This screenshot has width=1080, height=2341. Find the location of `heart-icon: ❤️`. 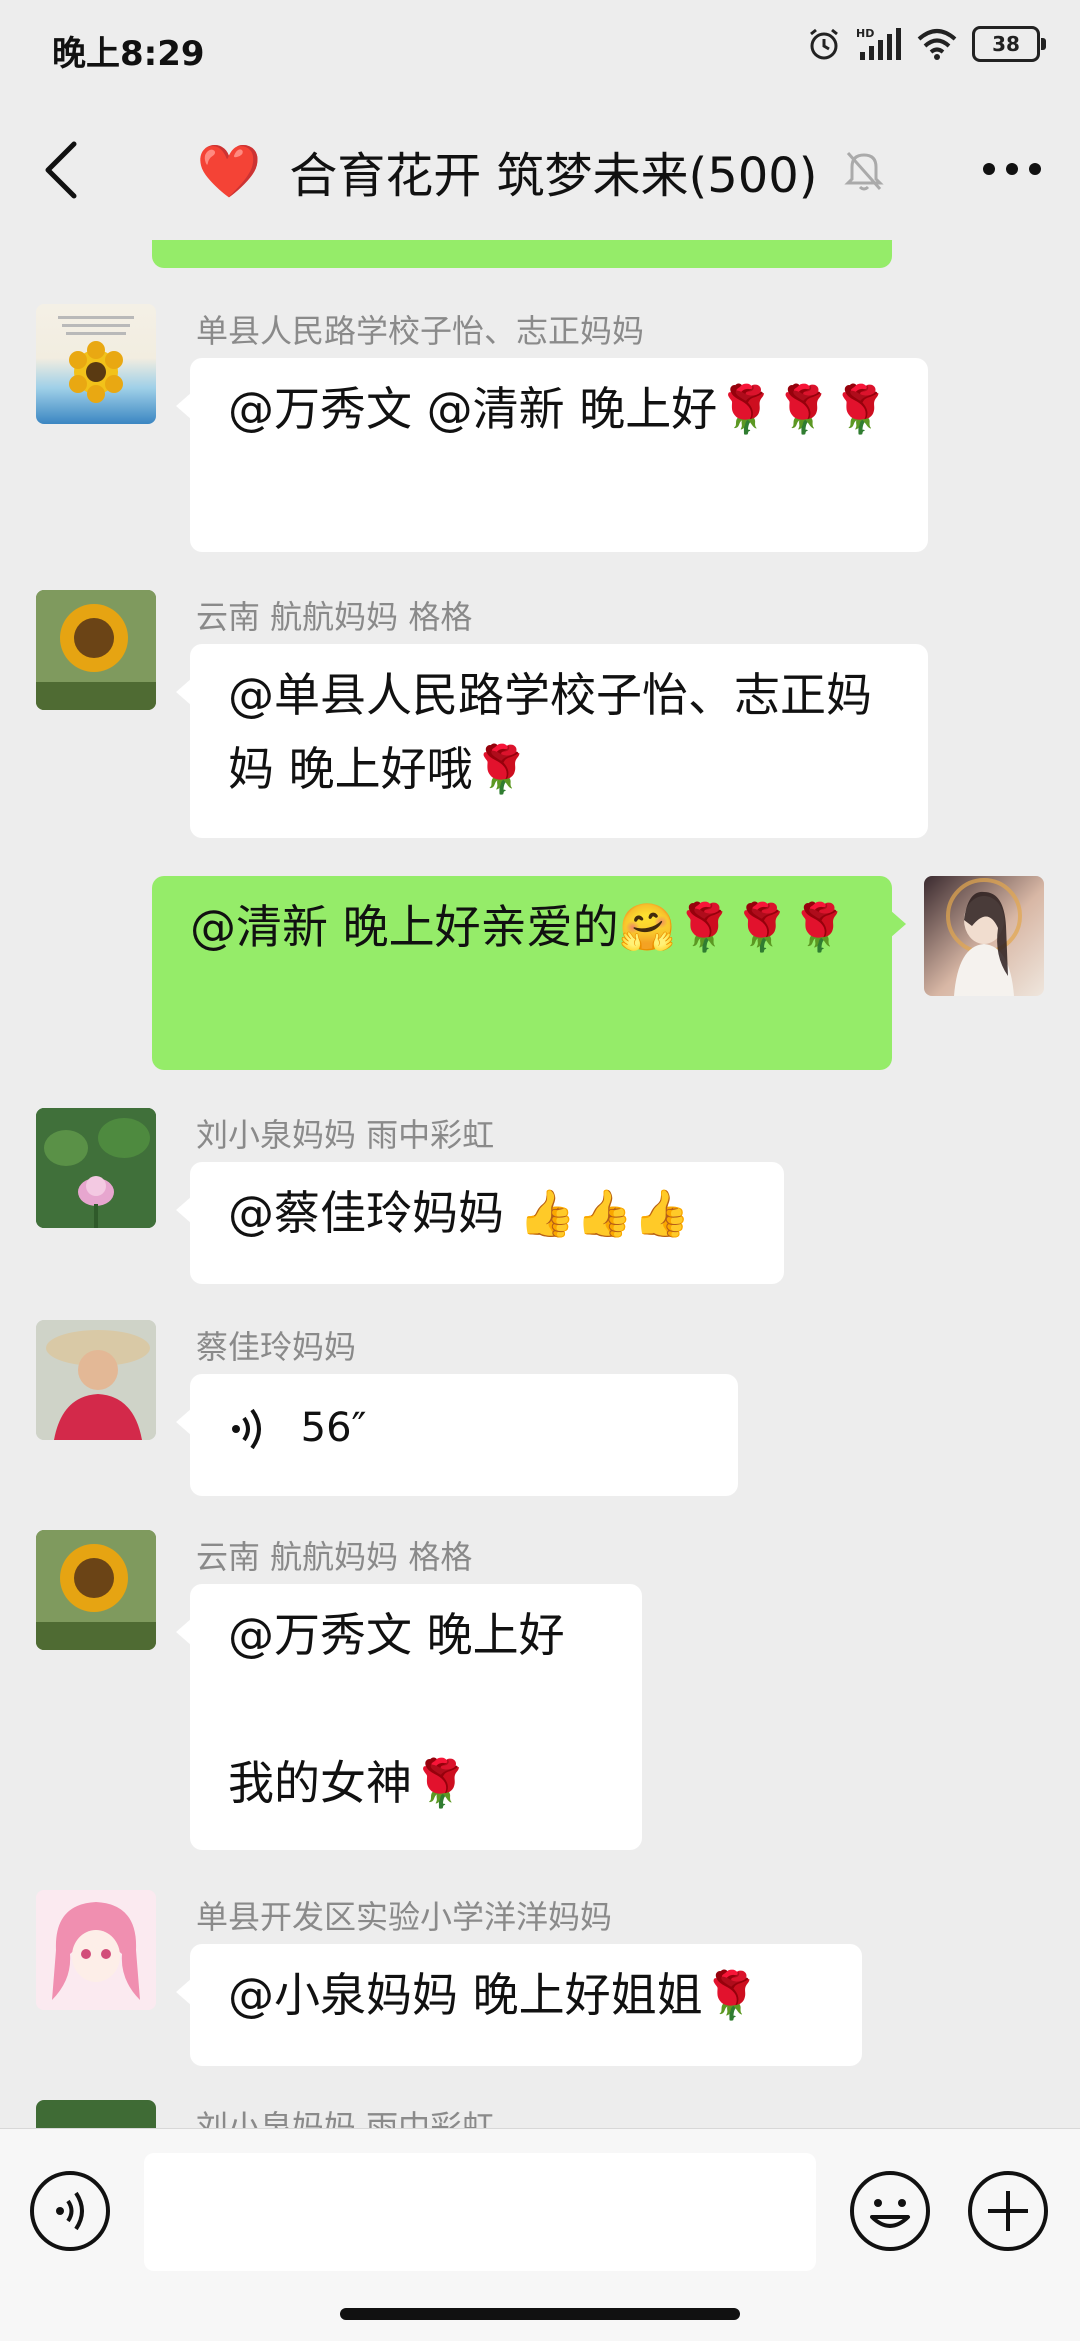

heart-icon: ❤️ is located at coordinates (229, 171).